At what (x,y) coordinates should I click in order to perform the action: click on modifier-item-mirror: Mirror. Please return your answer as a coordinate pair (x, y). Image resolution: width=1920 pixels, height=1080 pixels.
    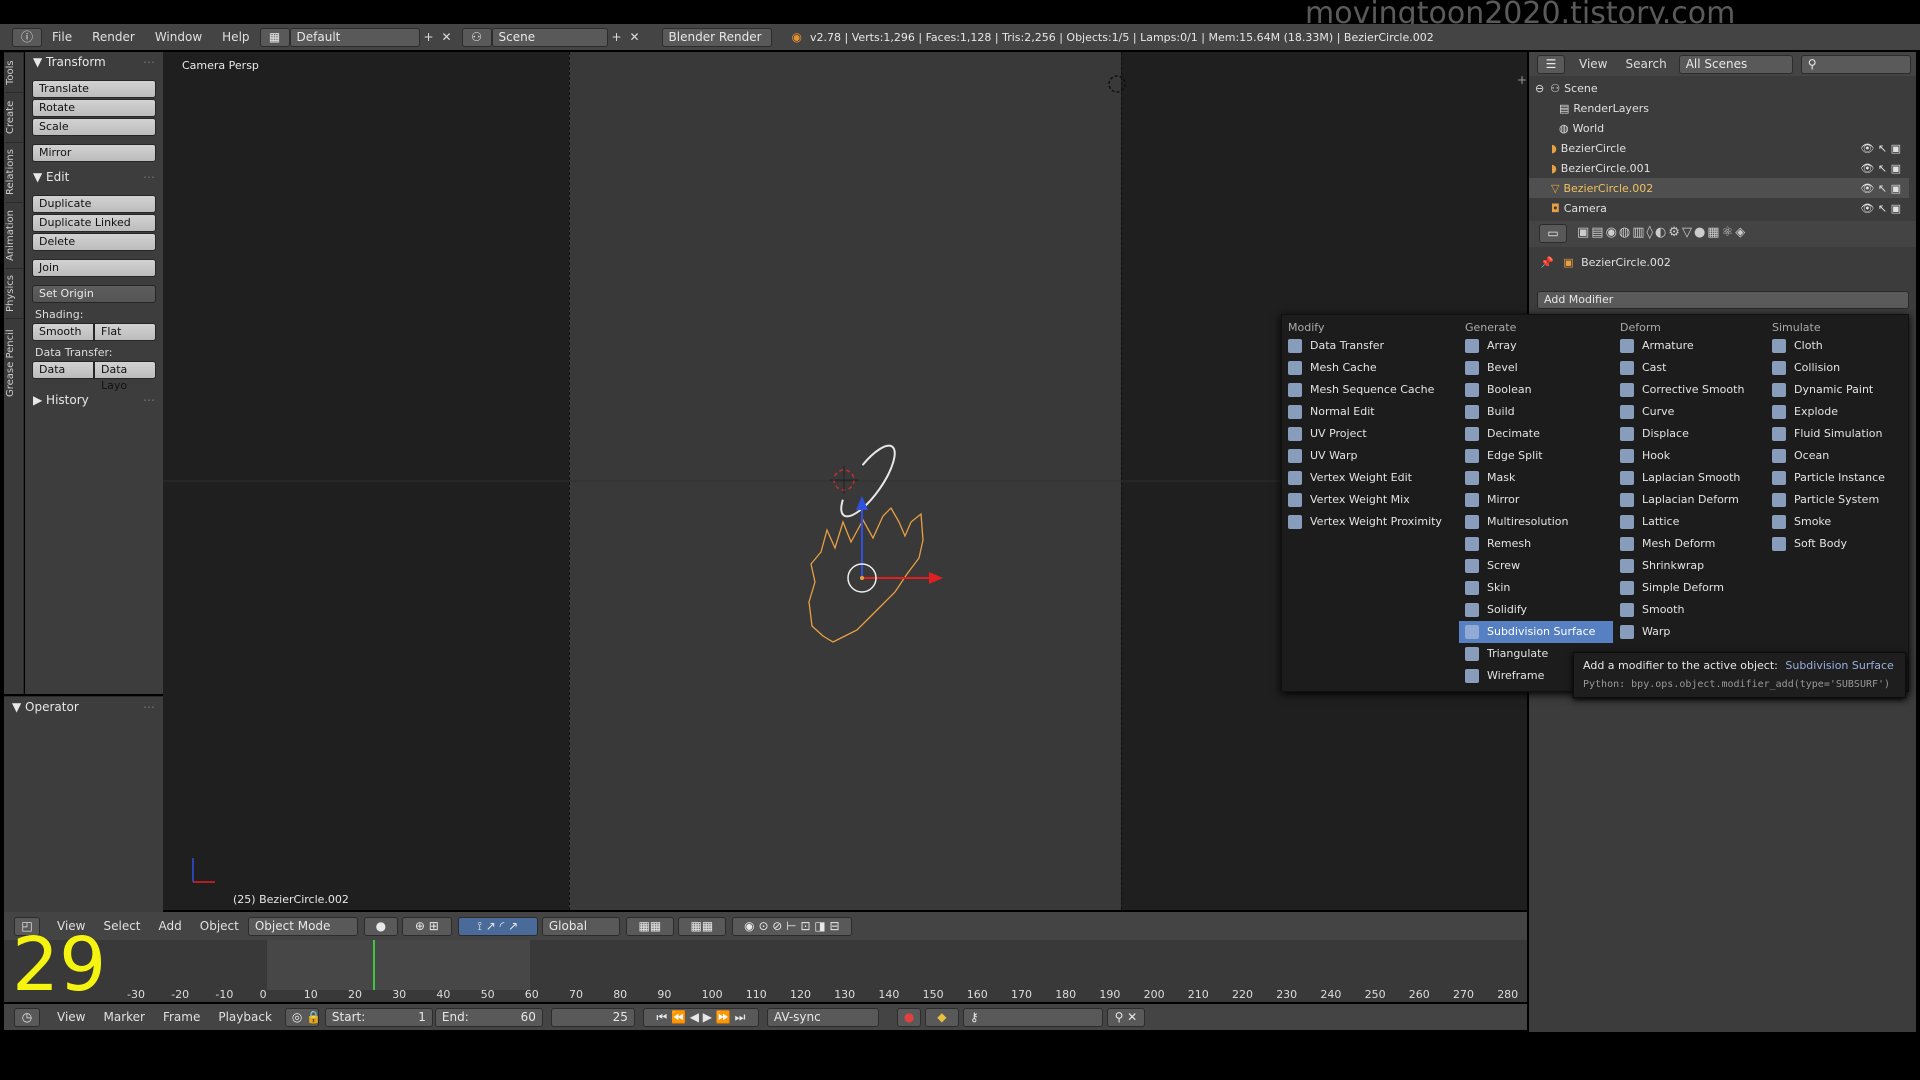
    Looking at the image, I should click on (1536, 500).